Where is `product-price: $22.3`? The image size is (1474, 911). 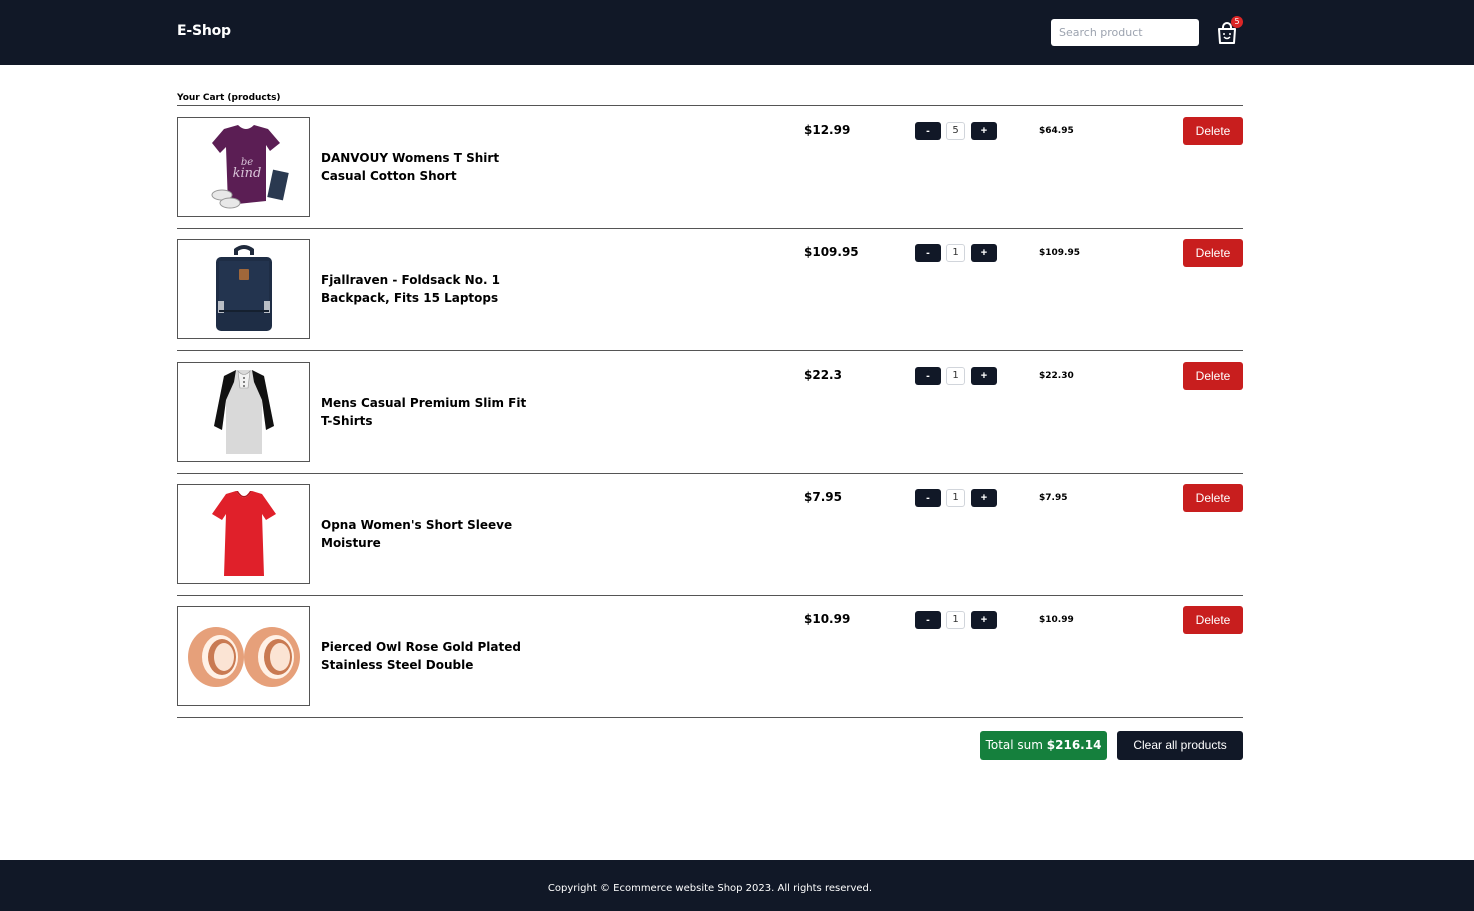 product-price: $22.3 is located at coordinates (823, 375).